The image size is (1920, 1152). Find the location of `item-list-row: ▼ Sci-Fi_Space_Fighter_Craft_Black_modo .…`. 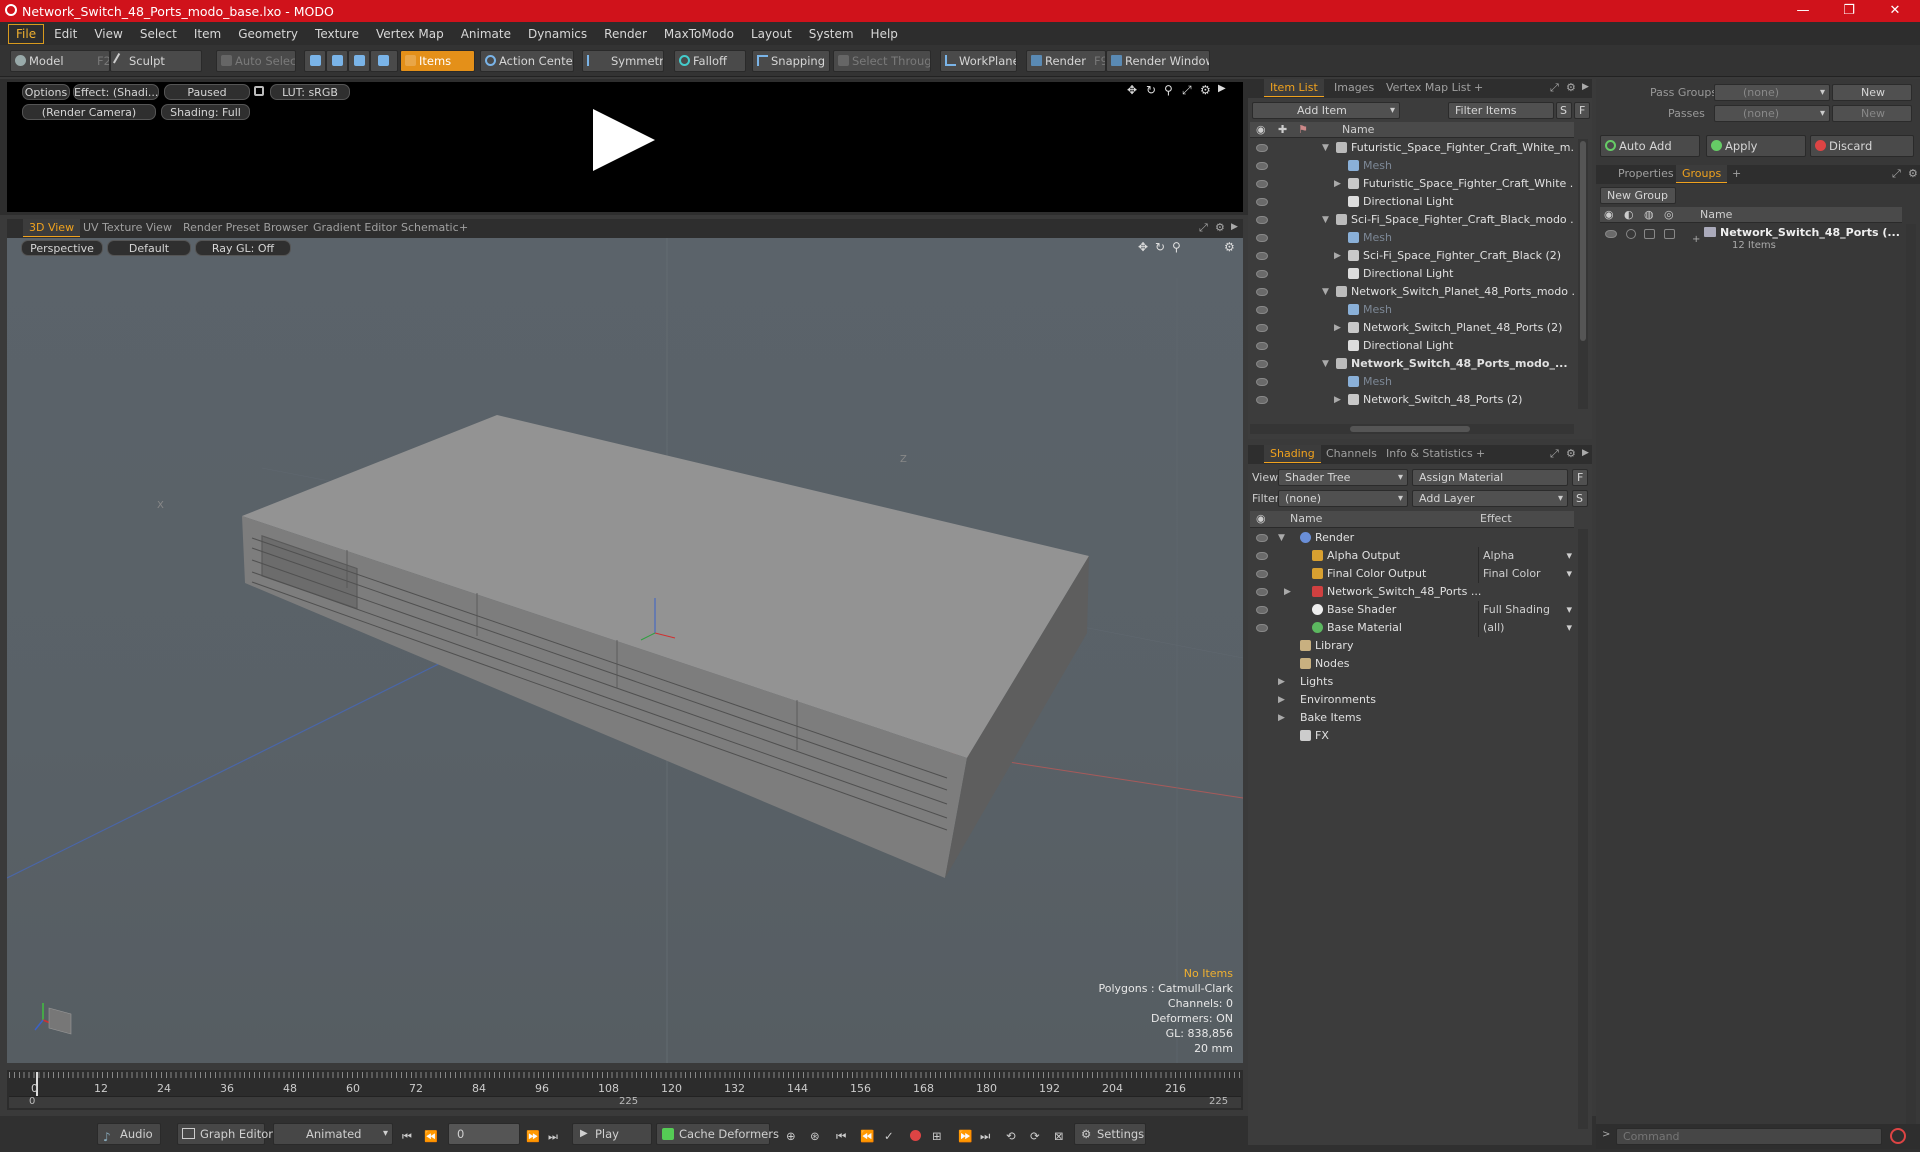

item-list-row: ▼ Sci-Fi_Space_Fighter_Craft_Black_modo .… is located at coordinates (1412, 220).